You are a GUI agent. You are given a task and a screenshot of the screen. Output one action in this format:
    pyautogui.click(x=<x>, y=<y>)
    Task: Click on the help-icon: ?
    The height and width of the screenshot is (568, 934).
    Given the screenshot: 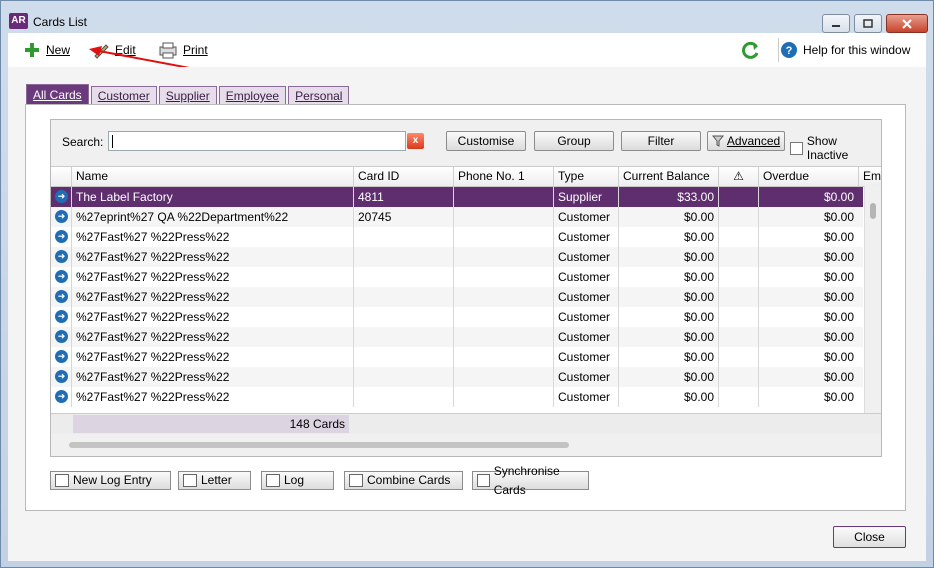 What is the action you would take?
    pyautogui.click(x=789, y=50)
    